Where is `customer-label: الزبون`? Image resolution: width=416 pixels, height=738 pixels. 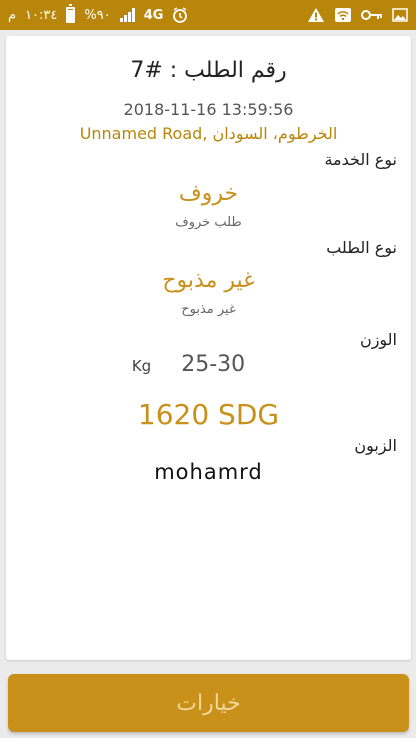
customer-label: الزبون is located at coordinates (375, 445).